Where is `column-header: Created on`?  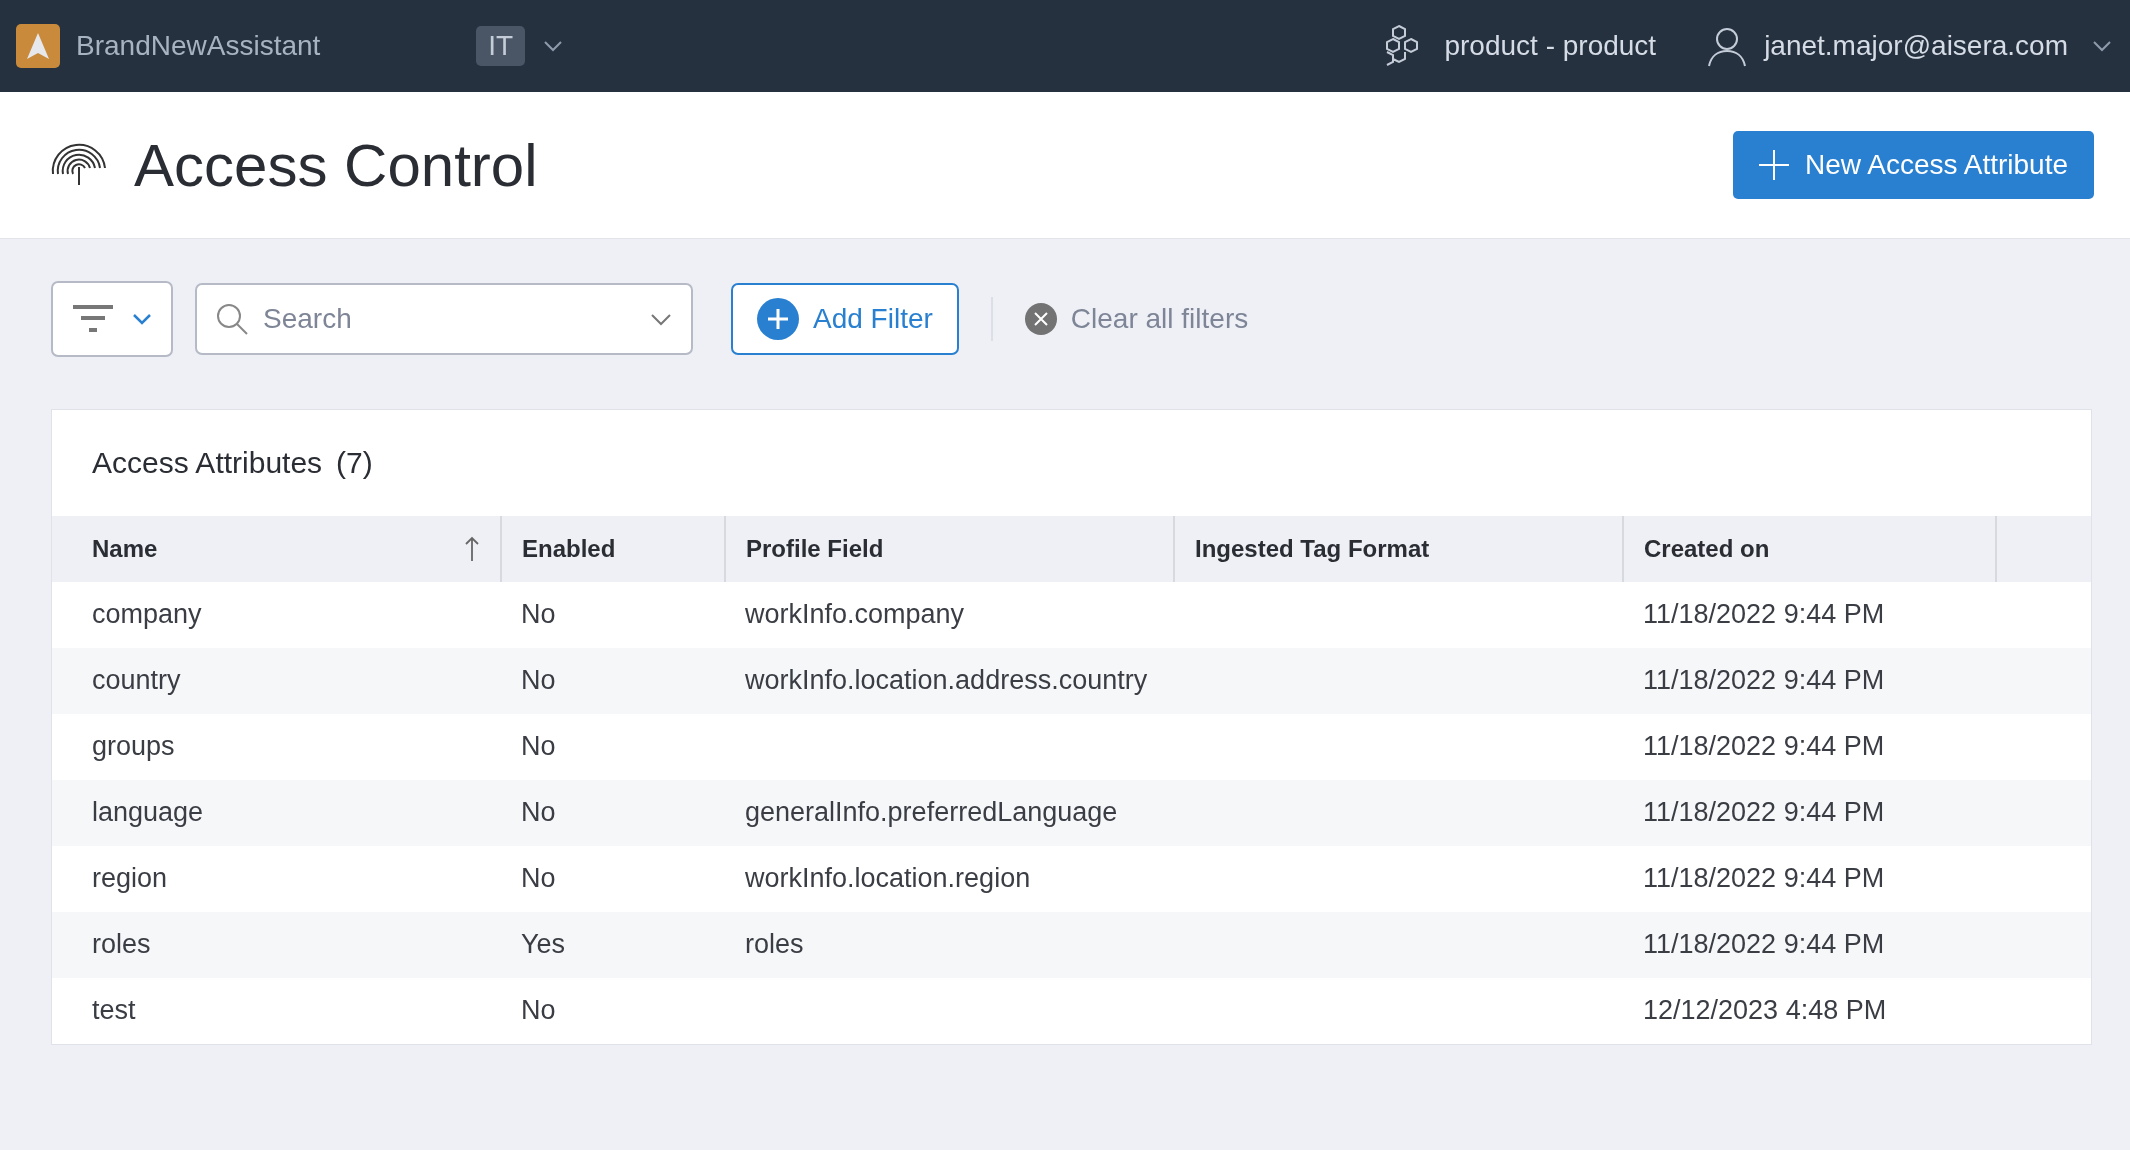 column-header: Created on is located at coordinates (1809, 549).